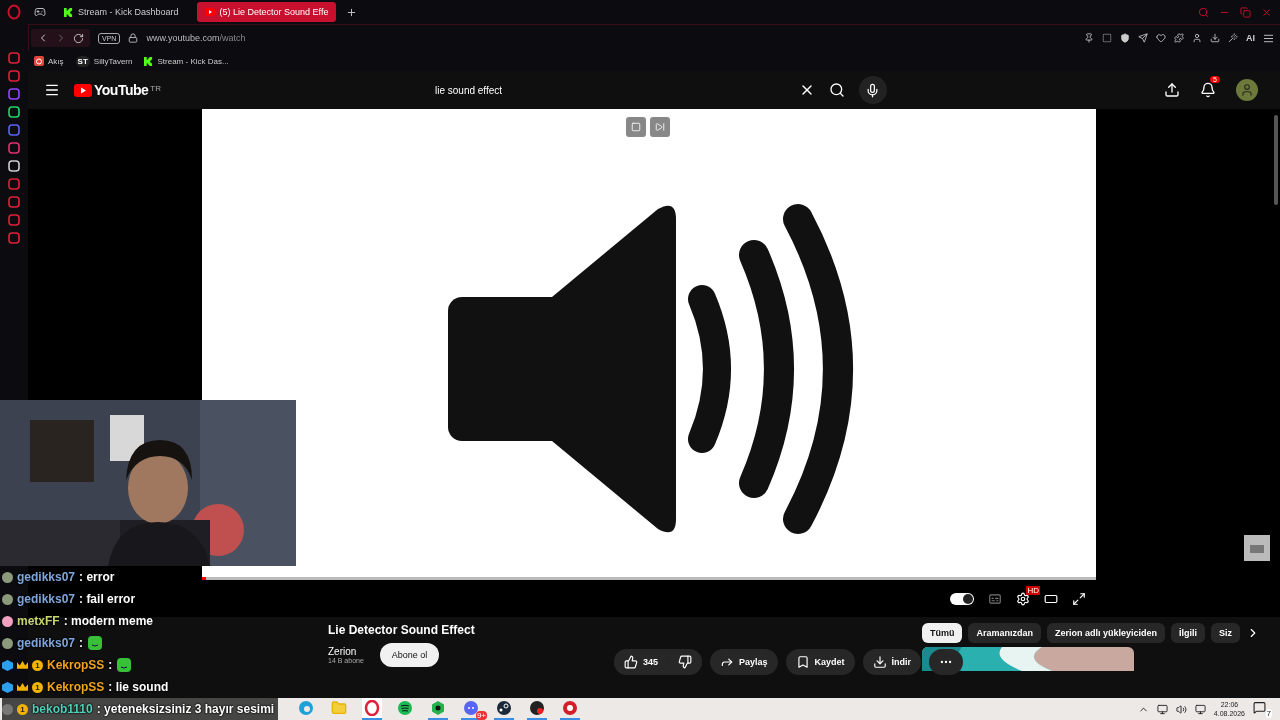  What do you see at coordinates (1197, 38) in the screenshot?
I see `profile-icon` at bounding box center [1197, 38].